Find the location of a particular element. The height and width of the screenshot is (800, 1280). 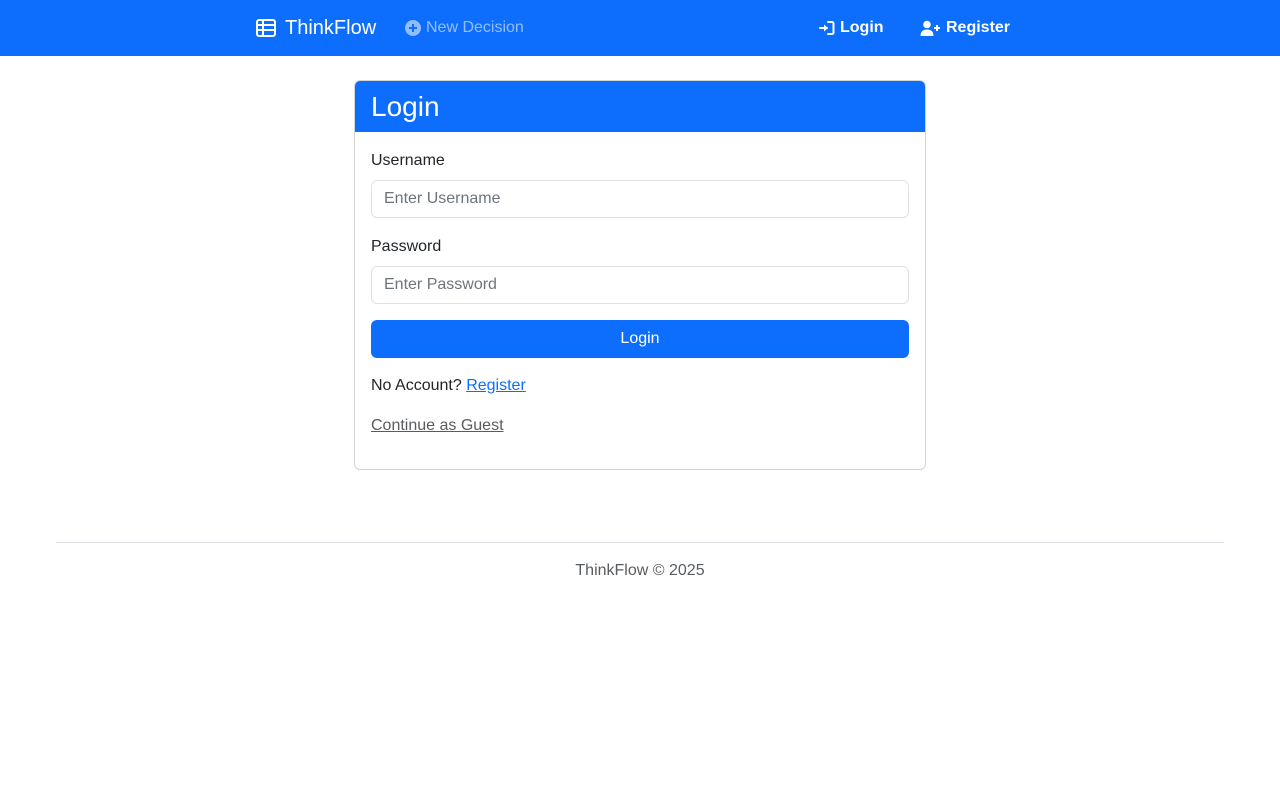

password-input is located at coordinates (640, 285).